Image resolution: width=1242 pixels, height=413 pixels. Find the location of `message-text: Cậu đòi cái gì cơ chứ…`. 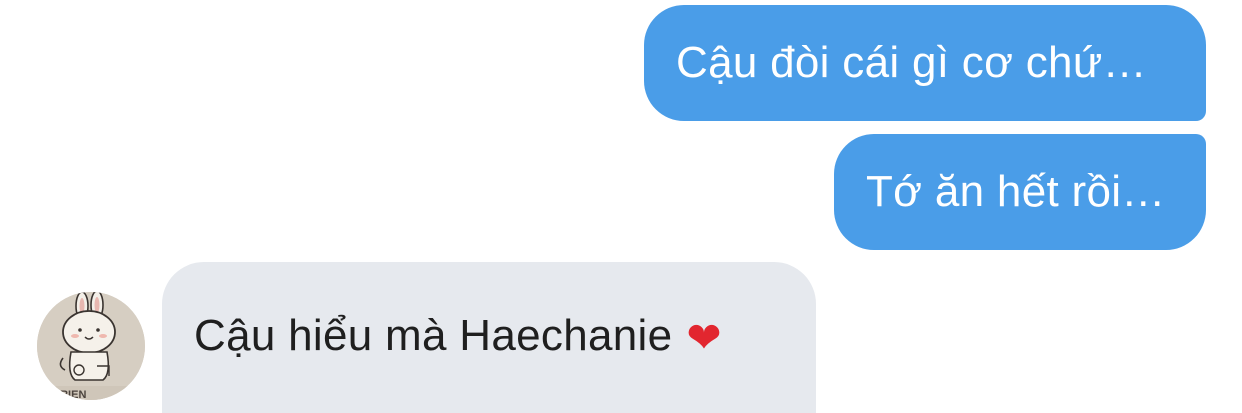

message-text: Cậu đòi cái gì cơ chứ… is located at coordinates (911, 62).